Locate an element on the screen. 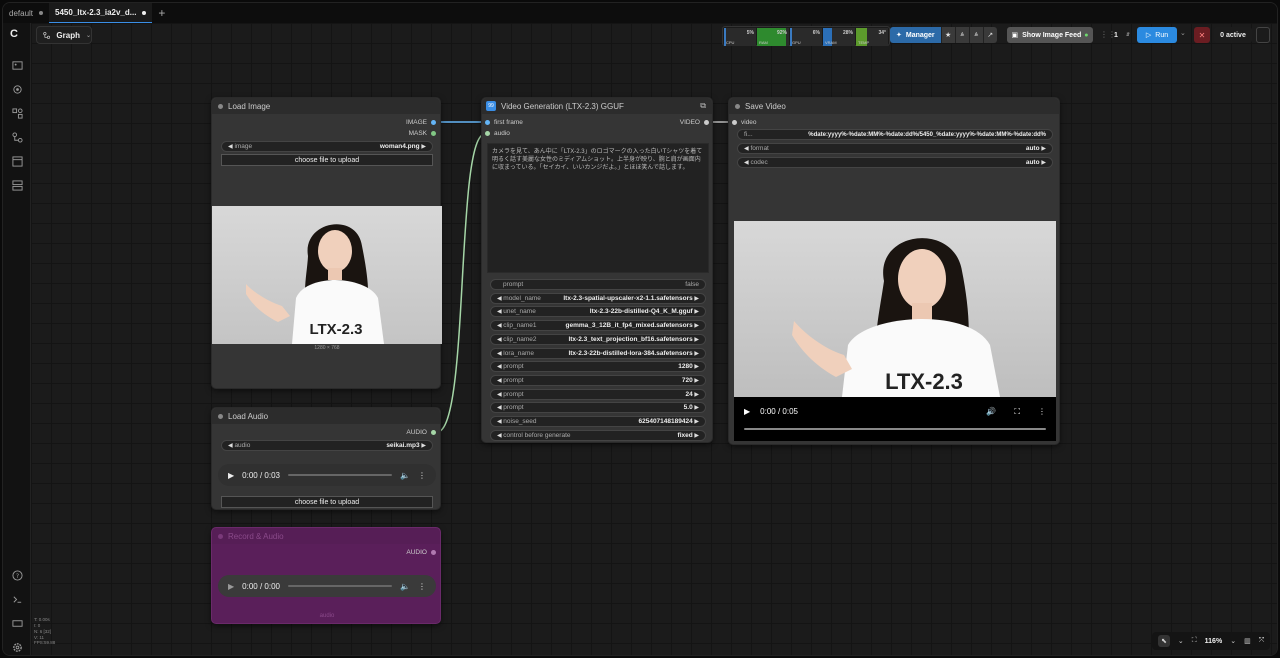 Image resolution: width=1280 pixels, height=658 pixels. video-seek-bar is located at coordinates (895, 429).